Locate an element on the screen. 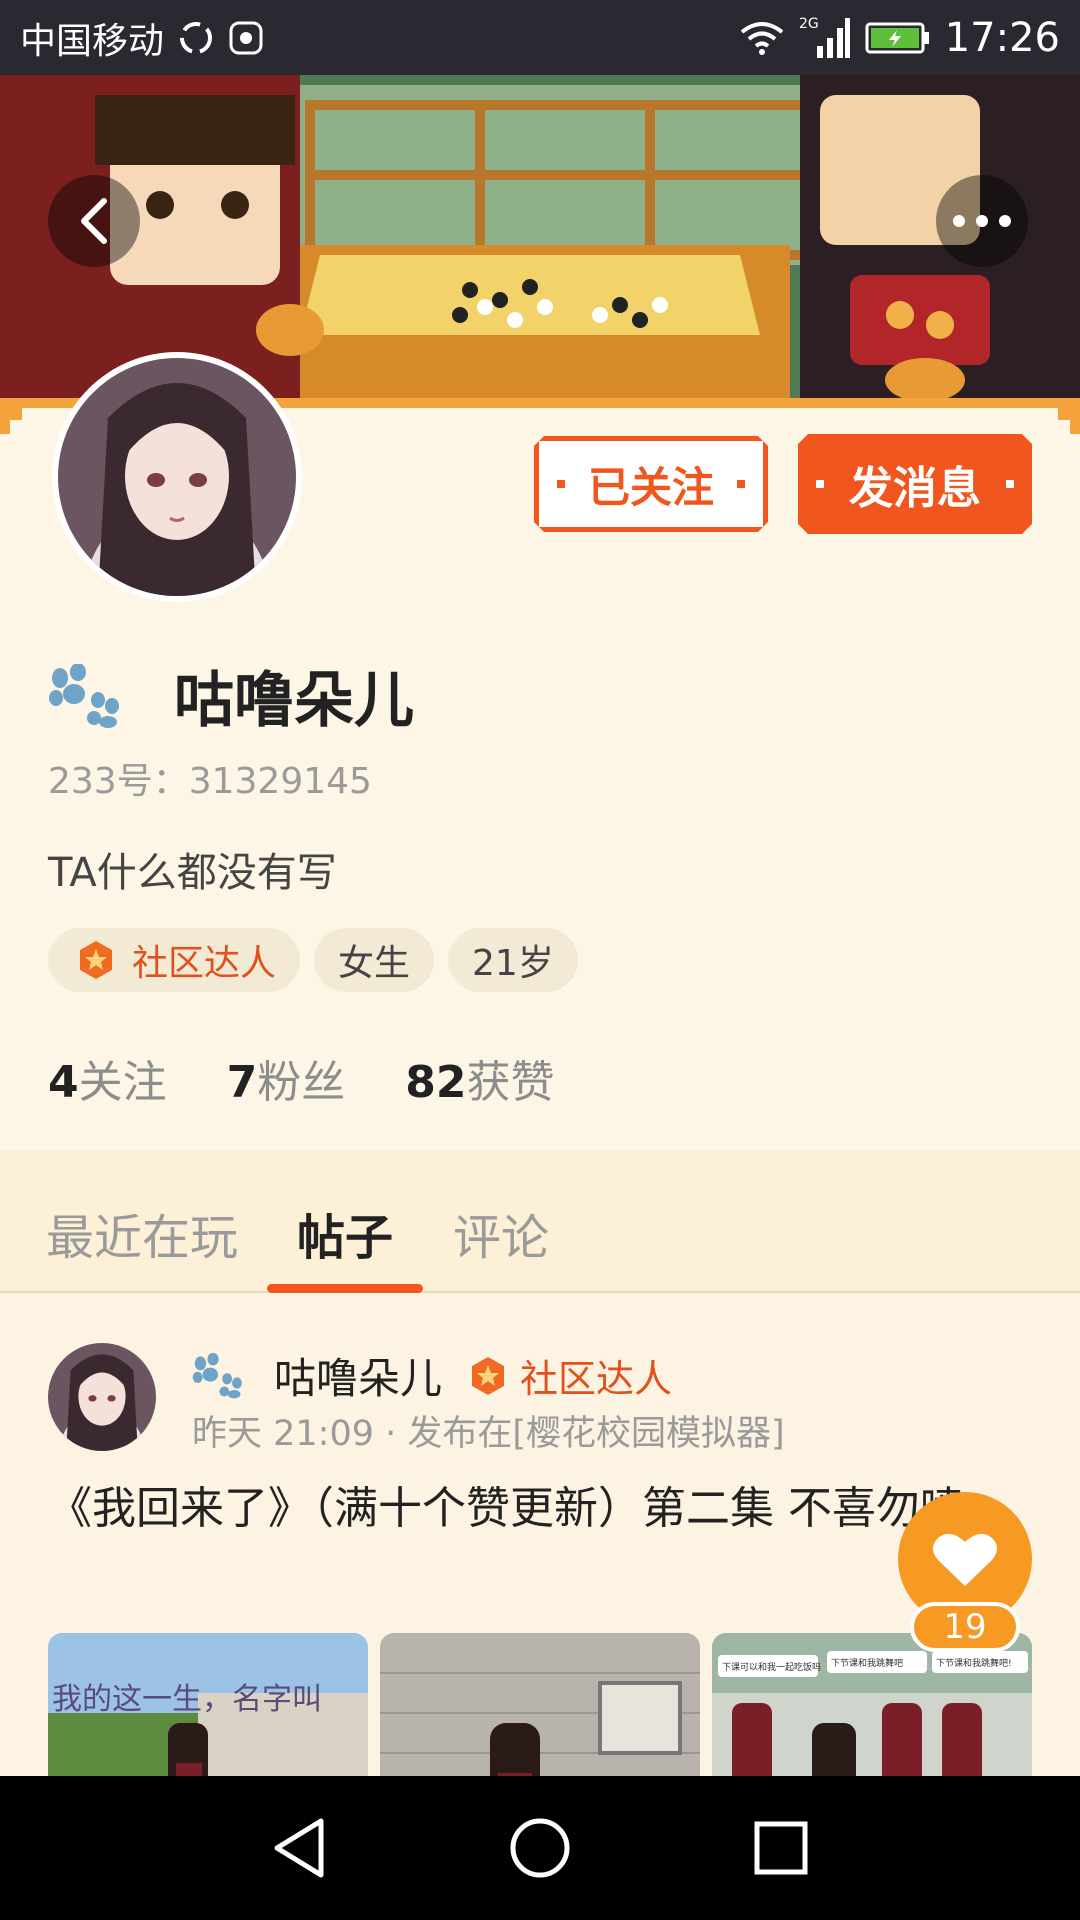 The height and width of the screenshot is (1920, 1080). profile-tabs: 最近在玩 帖子 评论 is located at coordinates (540, 1221).